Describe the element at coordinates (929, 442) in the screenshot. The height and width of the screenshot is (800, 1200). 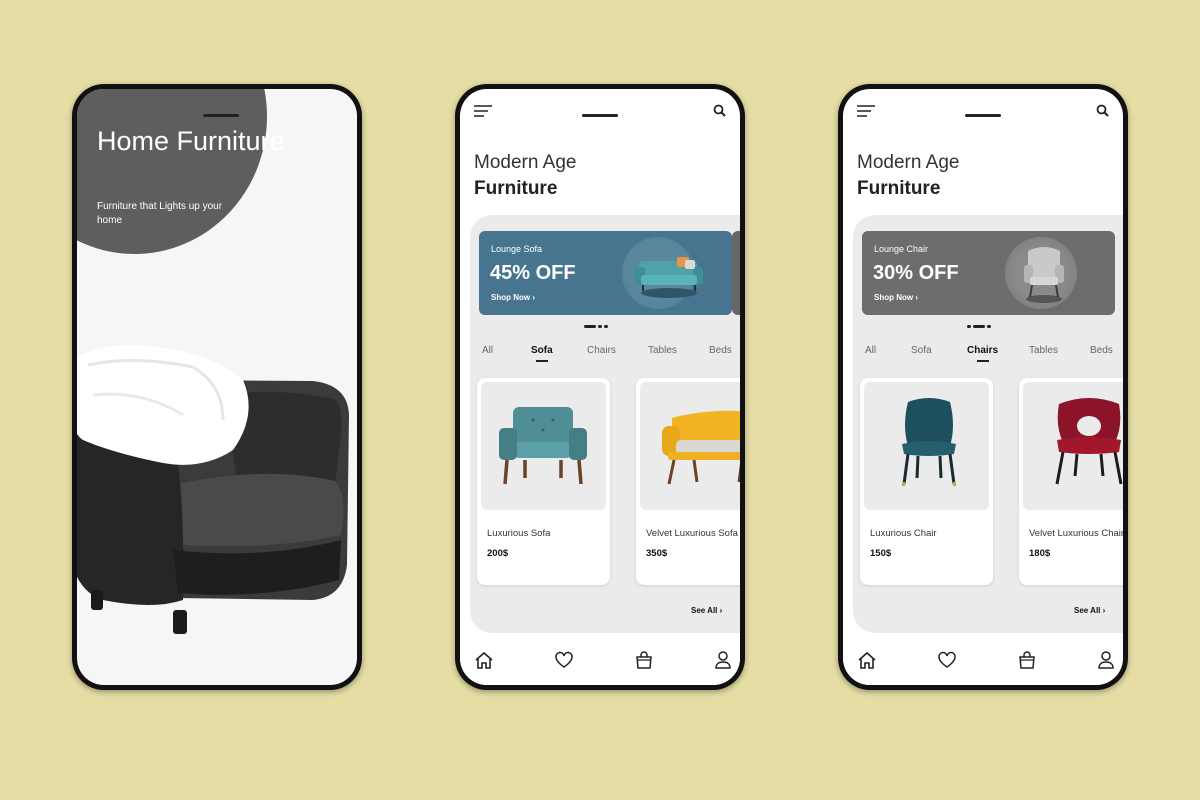
I see `teal-chair-image` at that location.